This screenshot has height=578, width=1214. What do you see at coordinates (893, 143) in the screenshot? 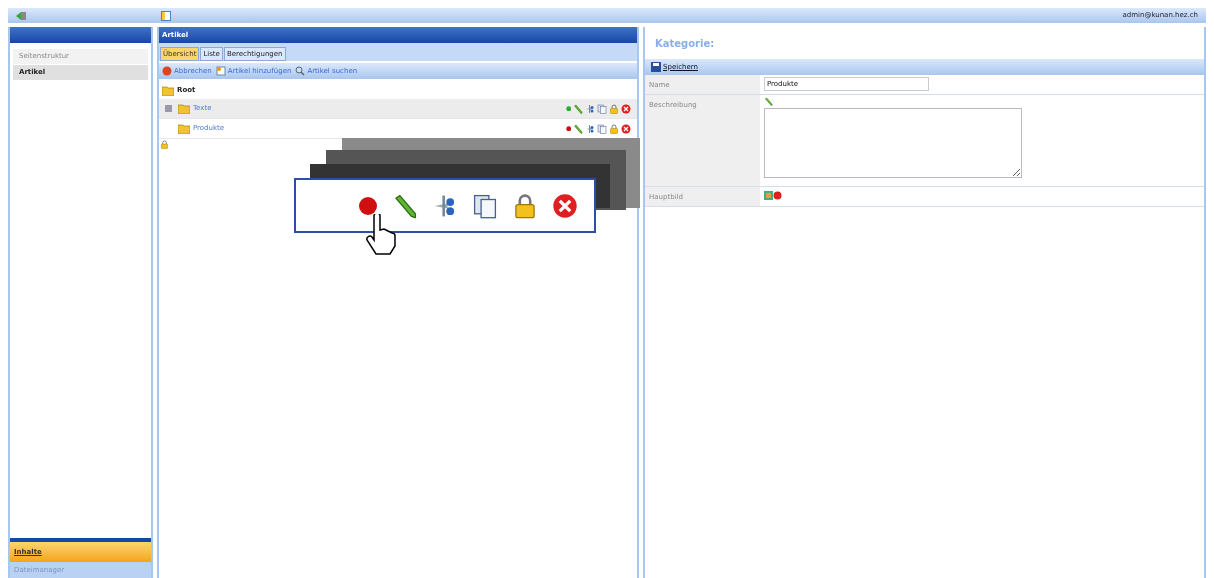
I see `description-field` at bounding box center [893, 143].